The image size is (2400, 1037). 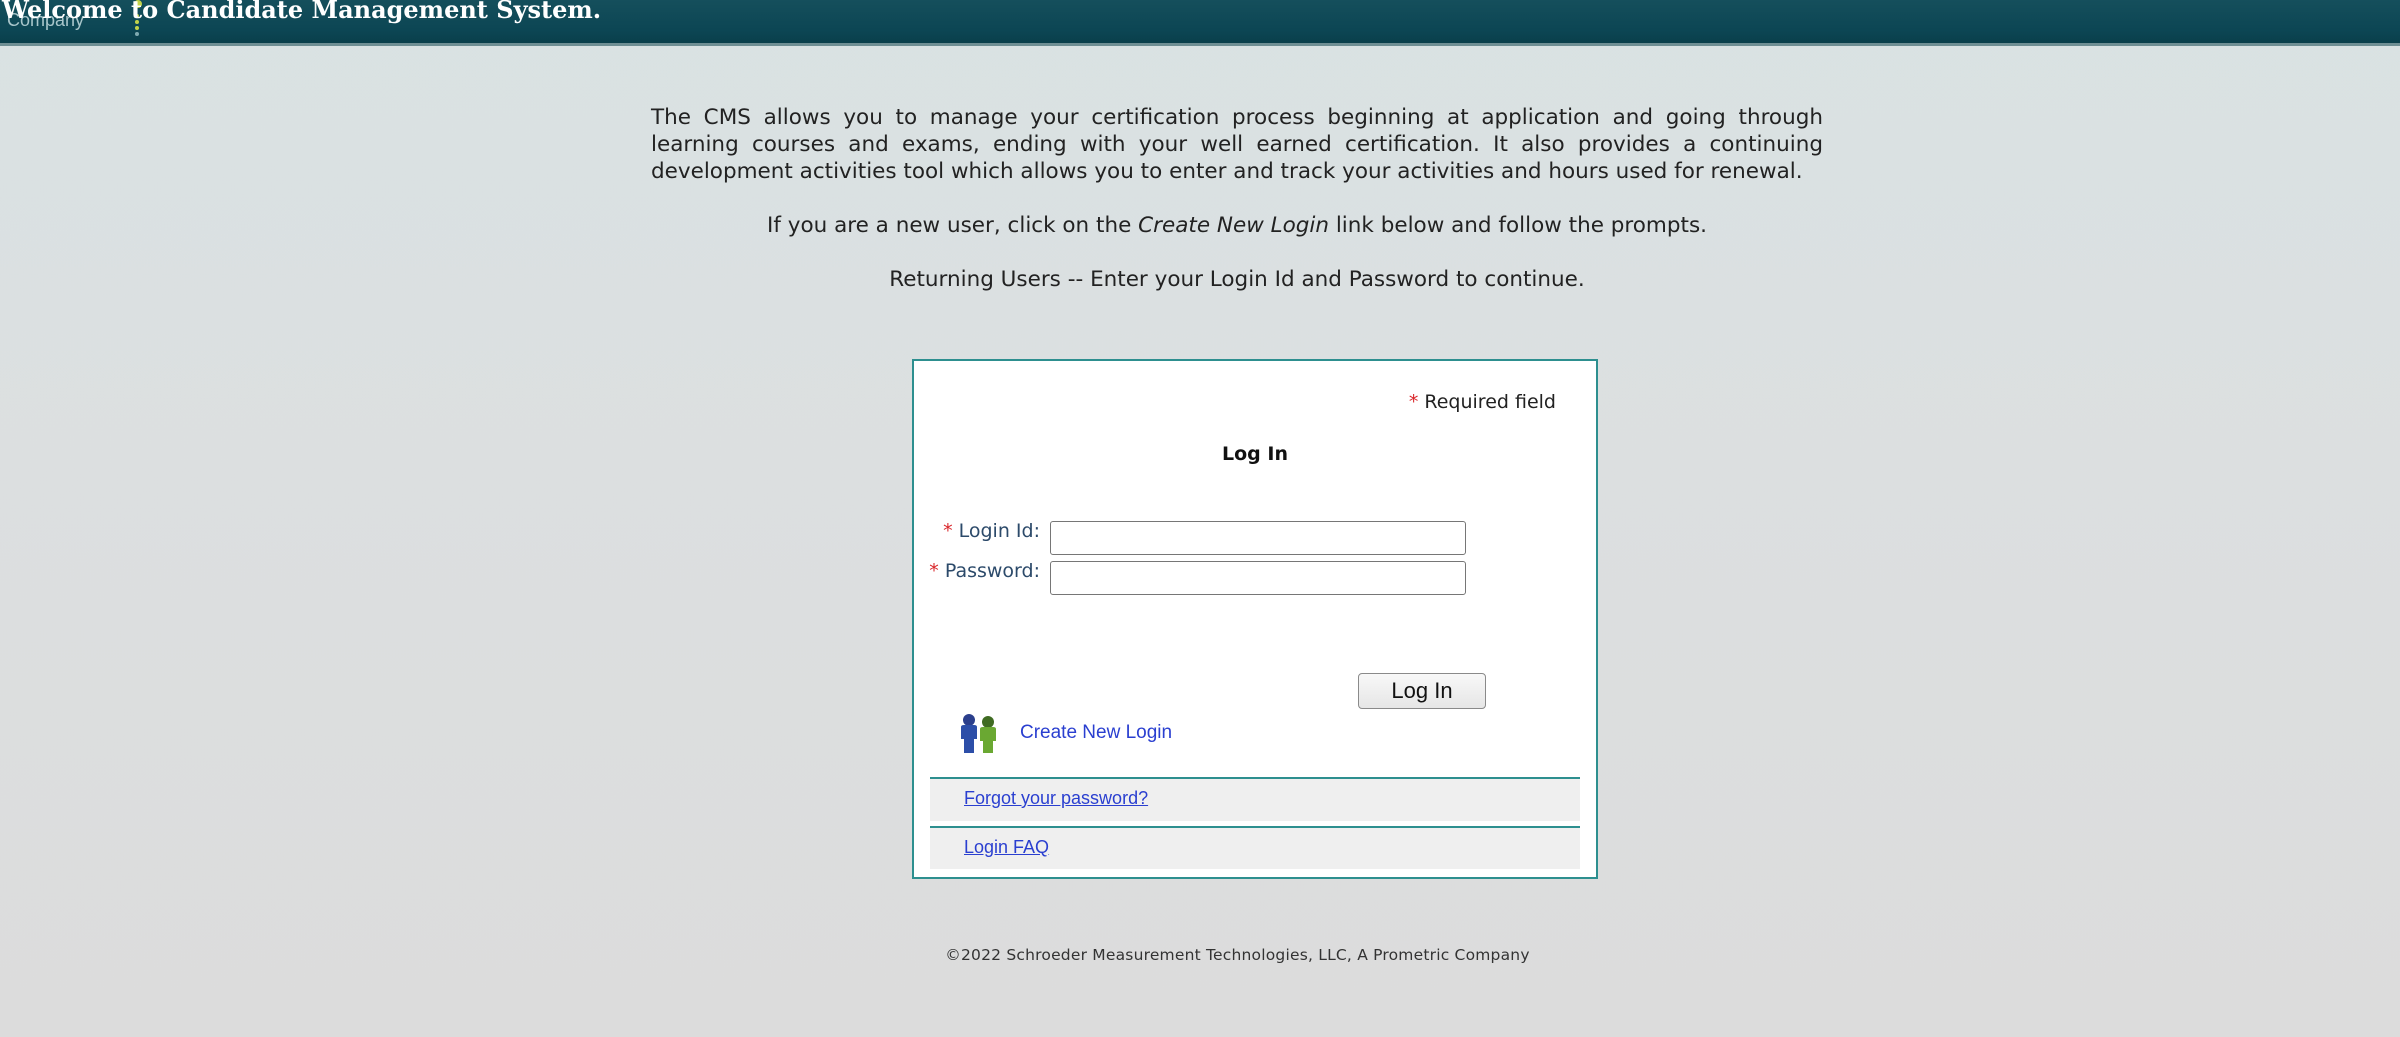 I want to click on create-new-login-link: Create New Login, so click(x=1096, y=733).